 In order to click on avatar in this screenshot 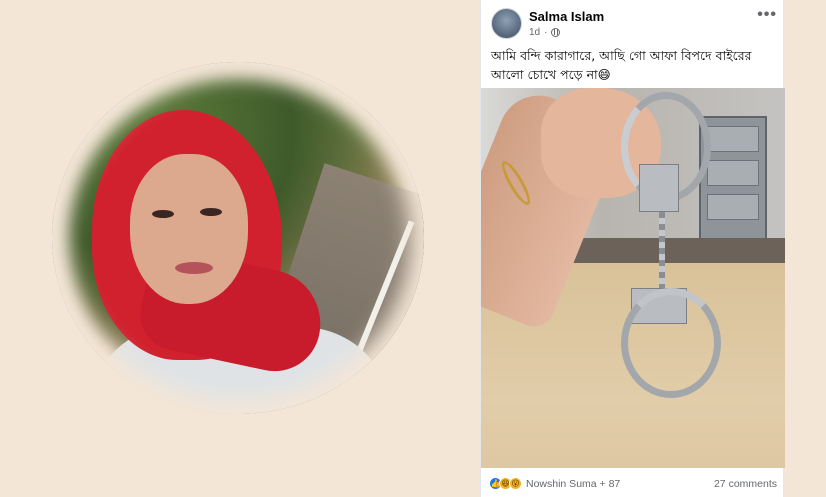, I will do `click(506, 23)`.